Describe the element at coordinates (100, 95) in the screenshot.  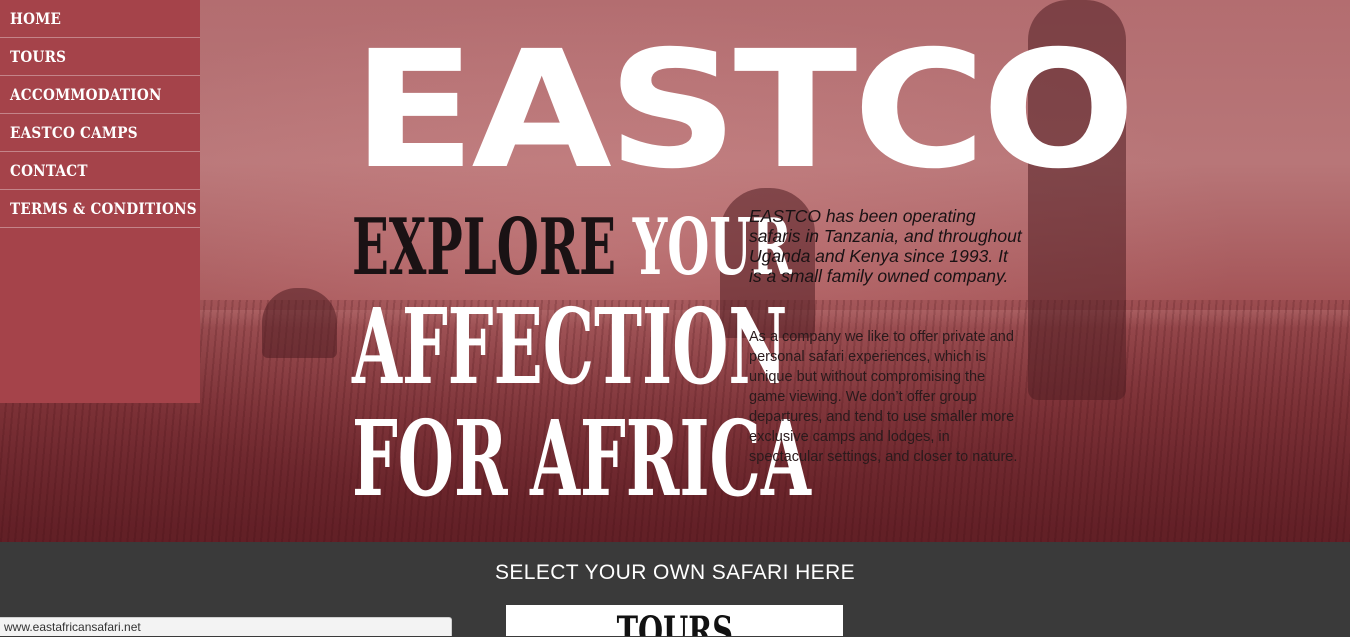
I see `nav-item-accommodation: ACCOMMODATION` at that location.